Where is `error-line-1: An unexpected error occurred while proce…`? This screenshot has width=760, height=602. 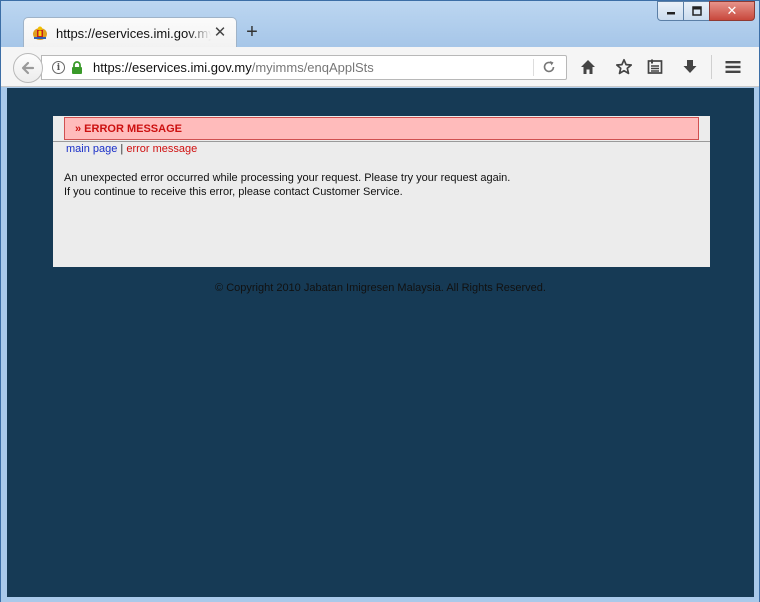
error-line-1: An unexpected error occurred while proce… is located at coordinates (287, 178).